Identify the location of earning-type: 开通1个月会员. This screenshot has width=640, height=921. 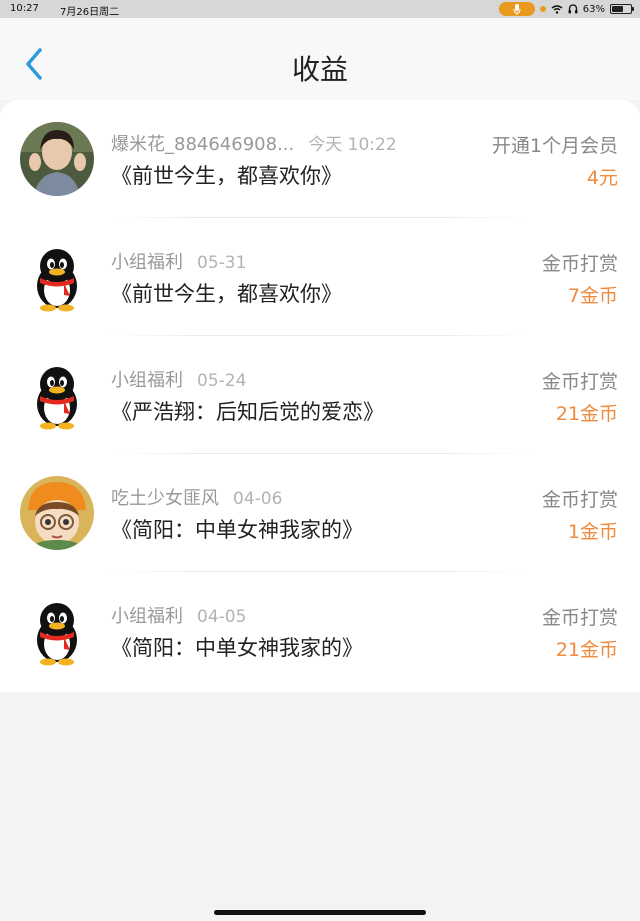
(554, 146).